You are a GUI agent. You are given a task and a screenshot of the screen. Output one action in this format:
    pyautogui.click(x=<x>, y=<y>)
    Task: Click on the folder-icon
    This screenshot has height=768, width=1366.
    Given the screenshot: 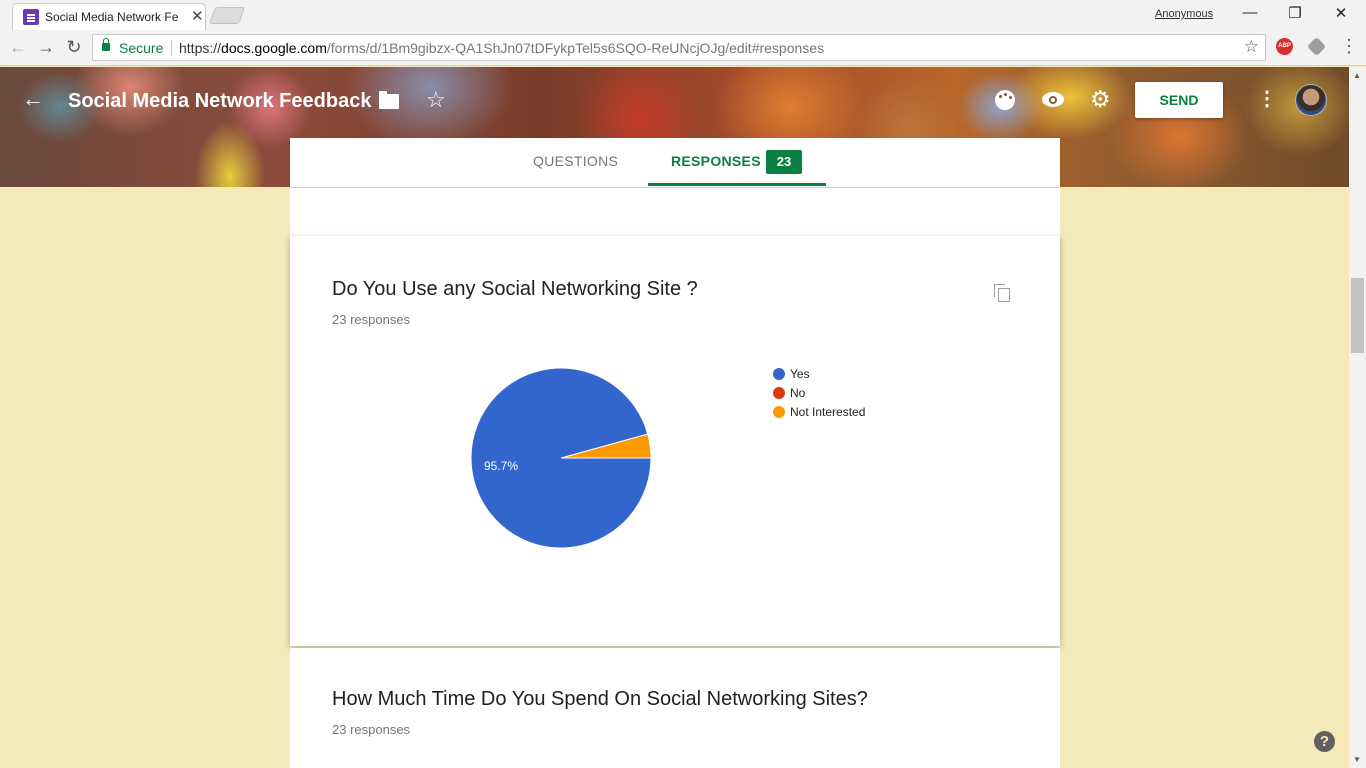 What is the action you would take?
    pyautogui.click(x=389, y=100)
    